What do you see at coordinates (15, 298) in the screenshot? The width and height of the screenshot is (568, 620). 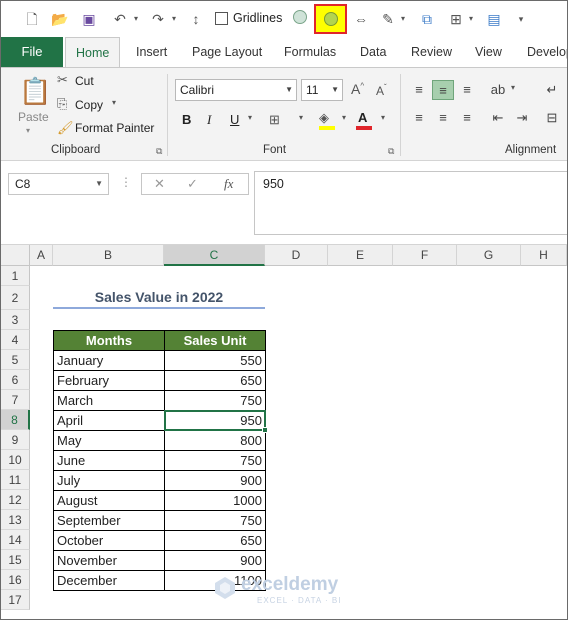 I see `row-header: 2` at bounding box center [15, 298].